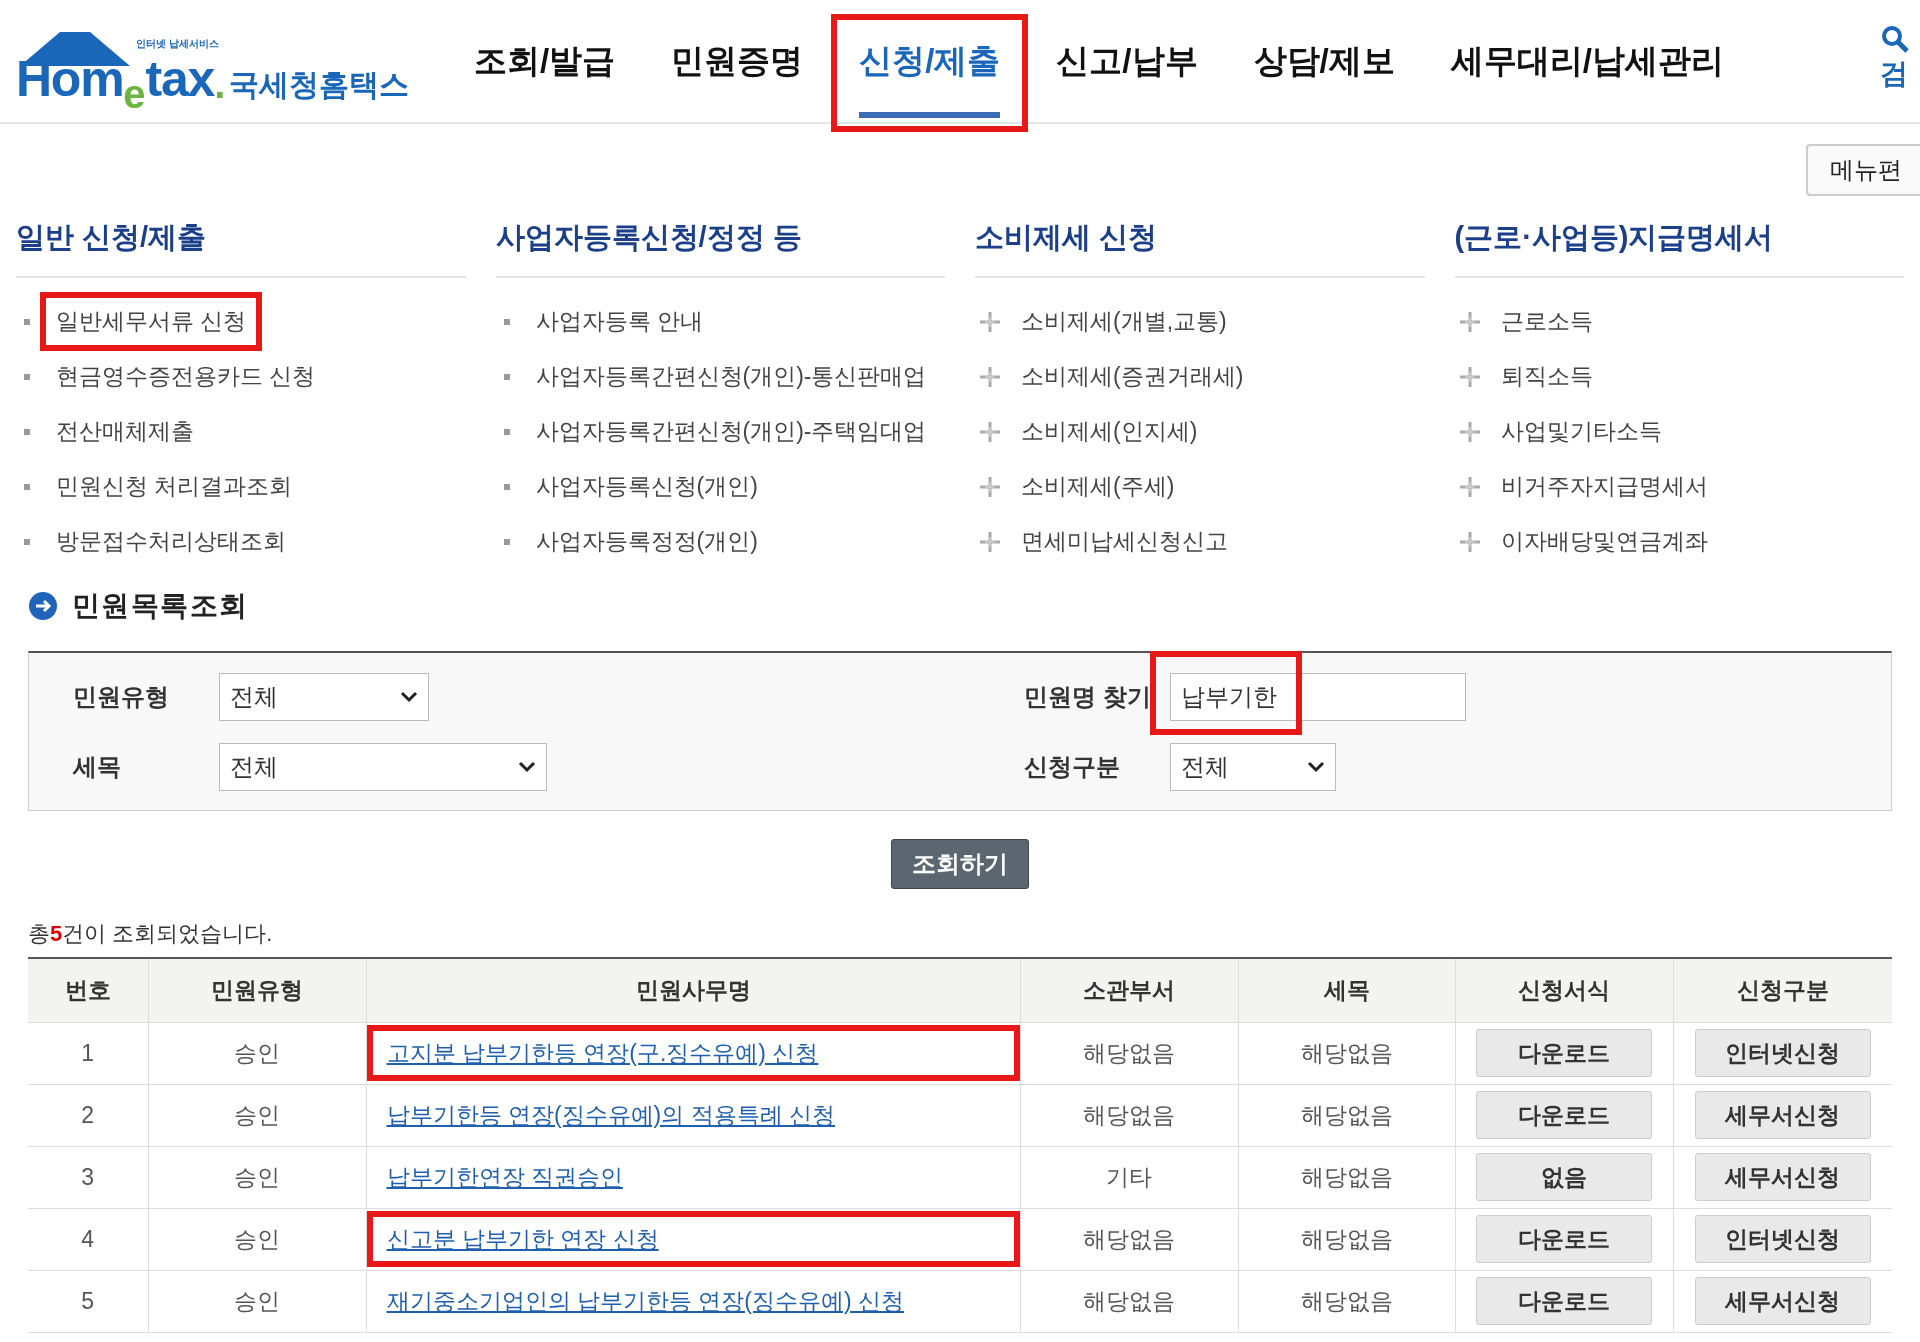  I want to click on section-title: 민원목록조회, so click(160, 606).